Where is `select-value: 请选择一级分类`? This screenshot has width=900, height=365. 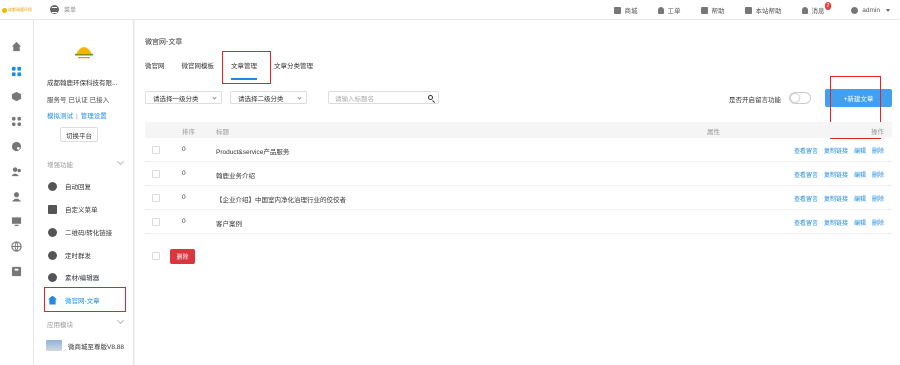 select-value: 请选择一级分类 is located at coordinates (176, 99).